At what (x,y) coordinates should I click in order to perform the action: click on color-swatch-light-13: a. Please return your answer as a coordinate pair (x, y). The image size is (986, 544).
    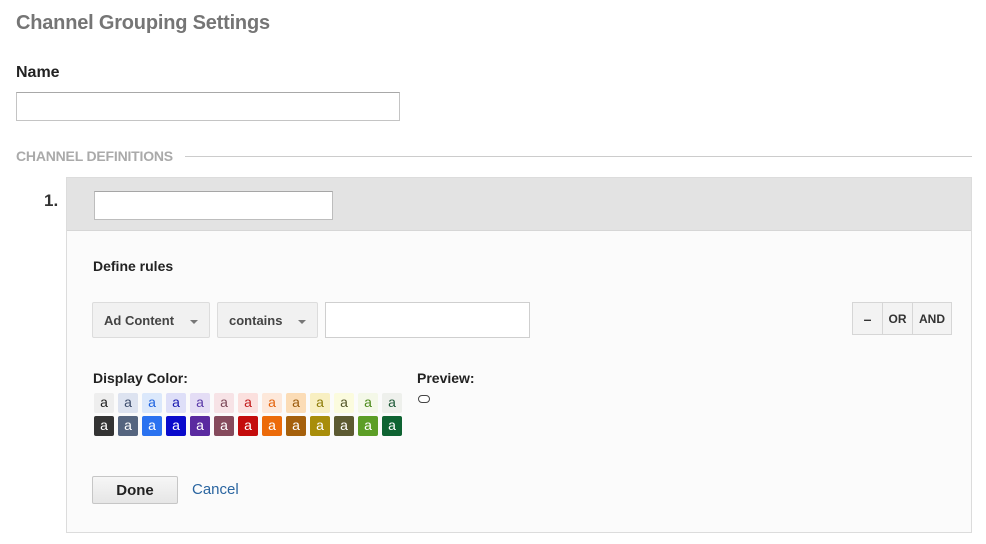
    Looking at the image, I should click on (392, 403).